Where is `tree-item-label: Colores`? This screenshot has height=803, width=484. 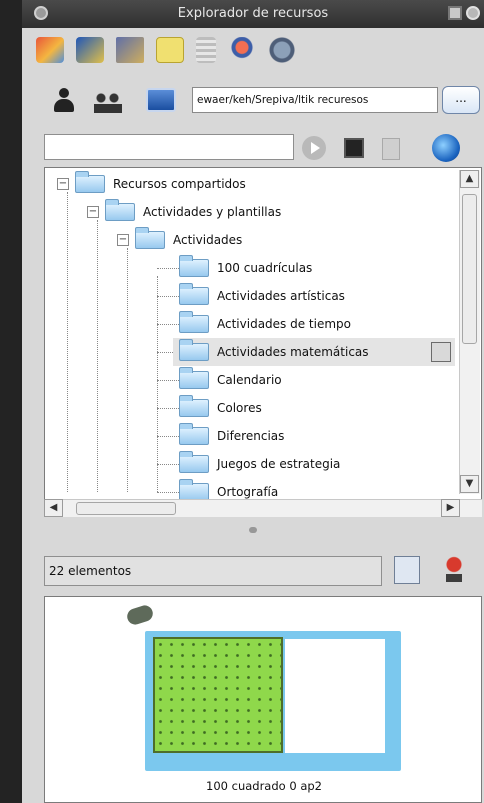
tree-item-label: Colores is located at coordinates (239, 408).